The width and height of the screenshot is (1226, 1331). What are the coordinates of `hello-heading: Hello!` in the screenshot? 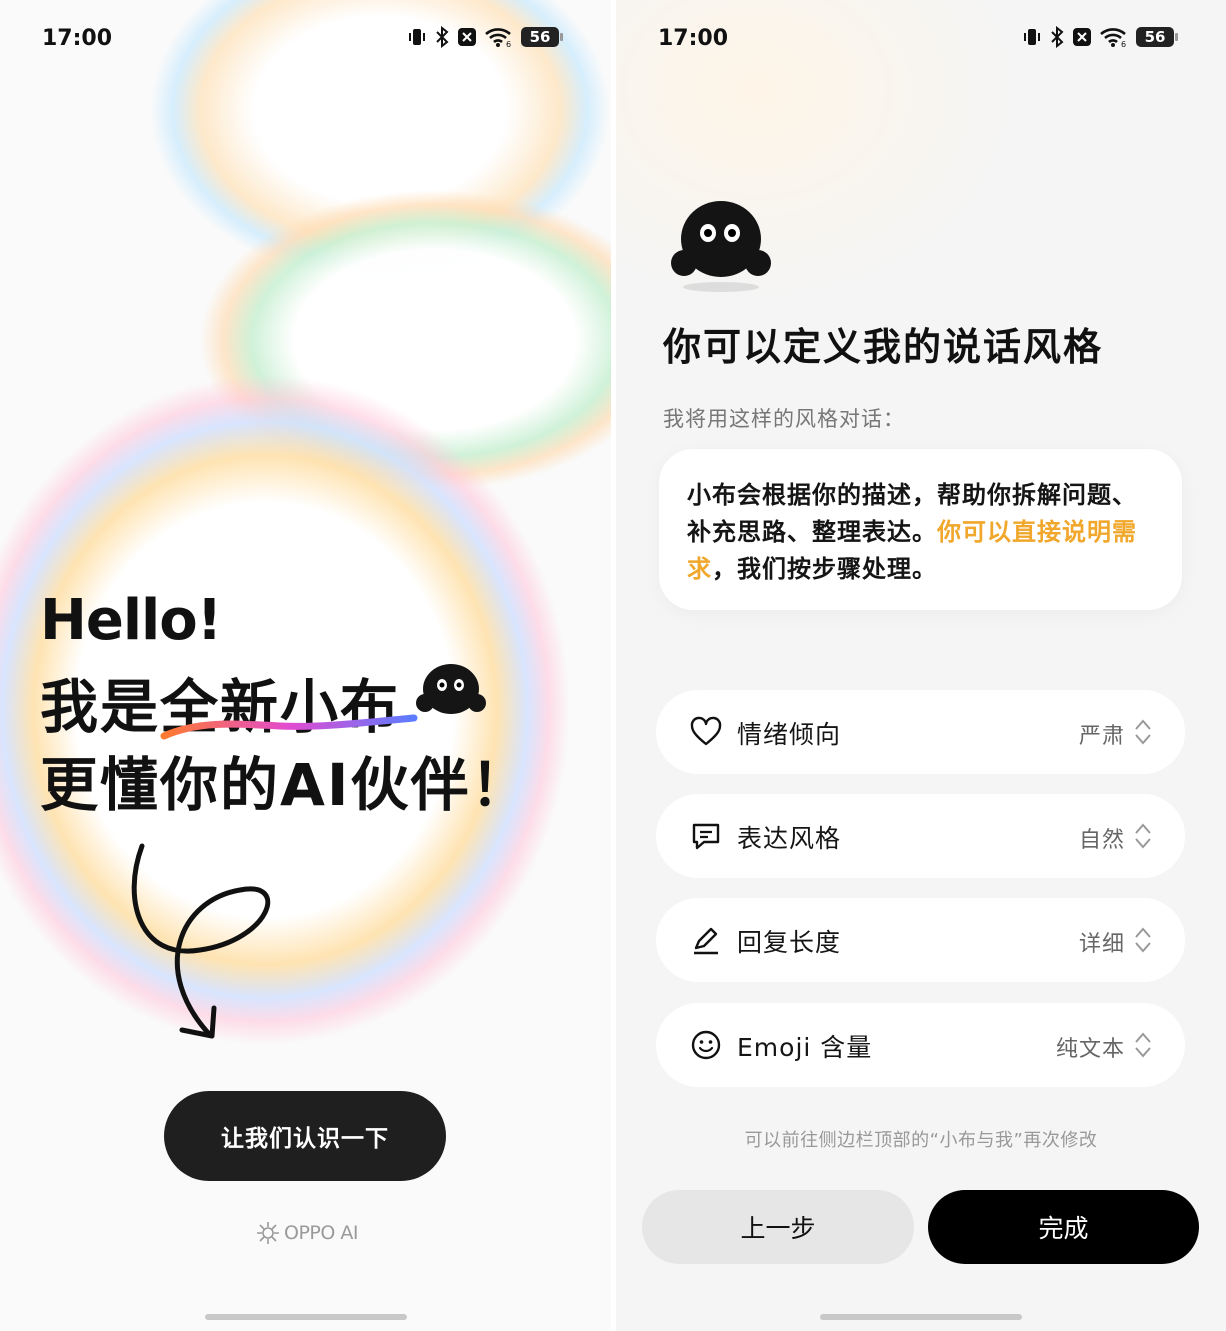 It's located at (131, 620).